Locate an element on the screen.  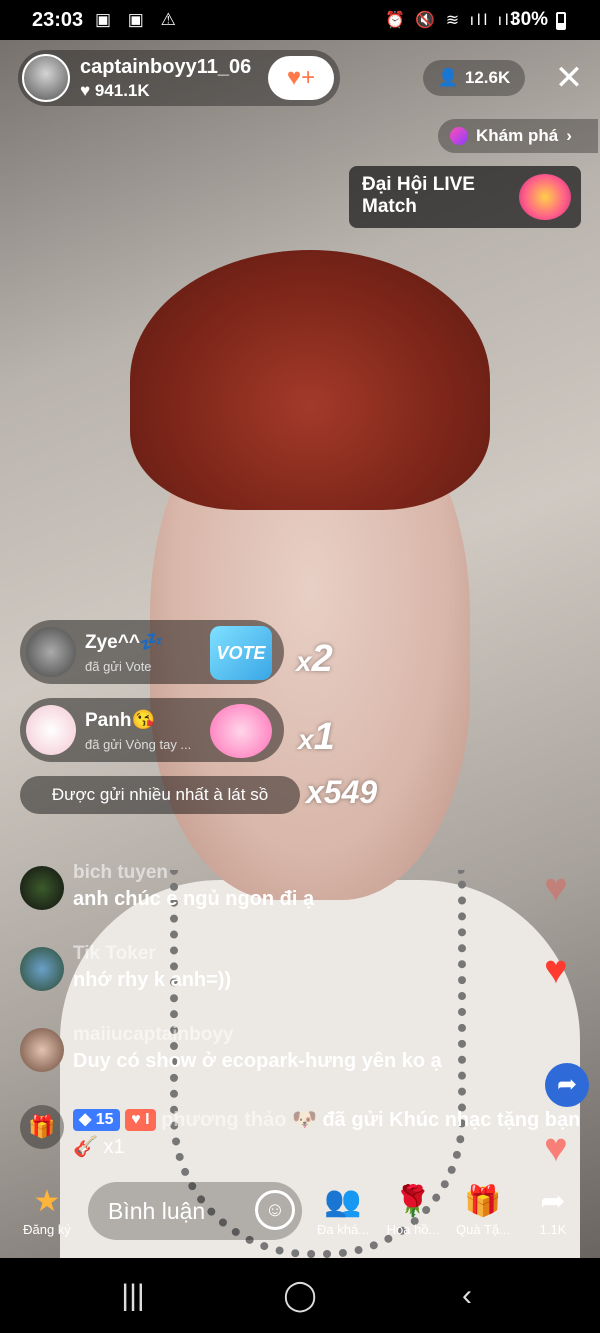
host-likes: ♥ 941.1K is located at coordinates (115, 90).